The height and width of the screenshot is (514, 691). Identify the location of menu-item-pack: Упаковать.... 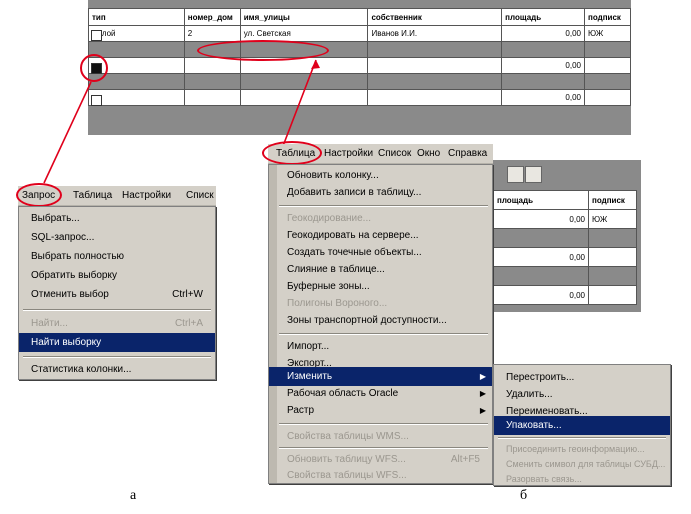
(582, 425).